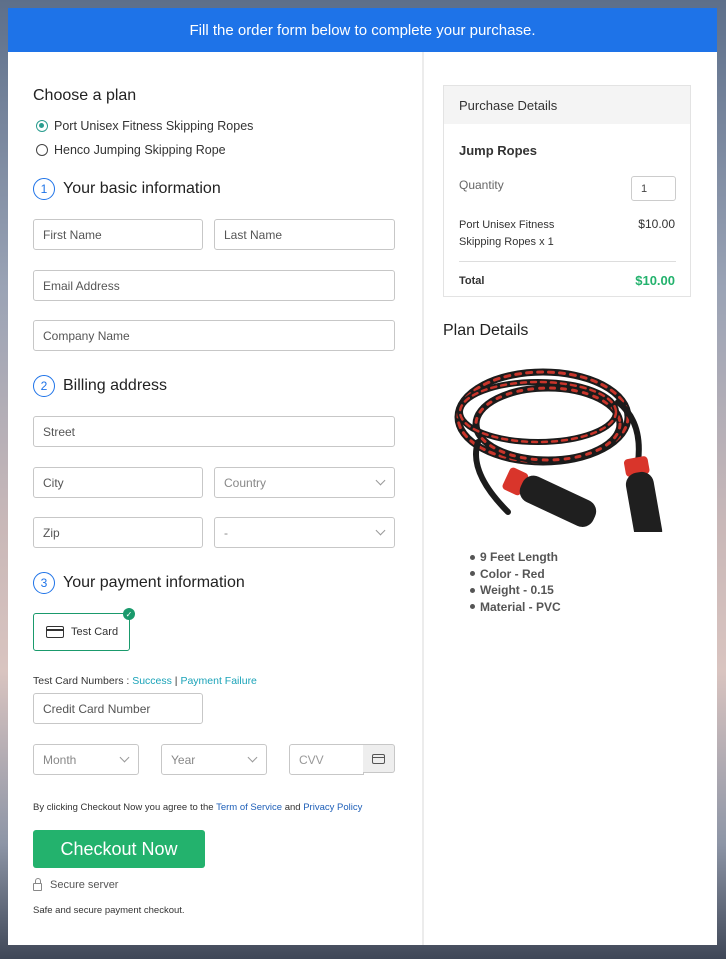 The height and width of the screenshot is (959, 726). Describe the element at coordinates (515, 590) in the screenshot. I see `list-item: Weight - 0.15` at that location.